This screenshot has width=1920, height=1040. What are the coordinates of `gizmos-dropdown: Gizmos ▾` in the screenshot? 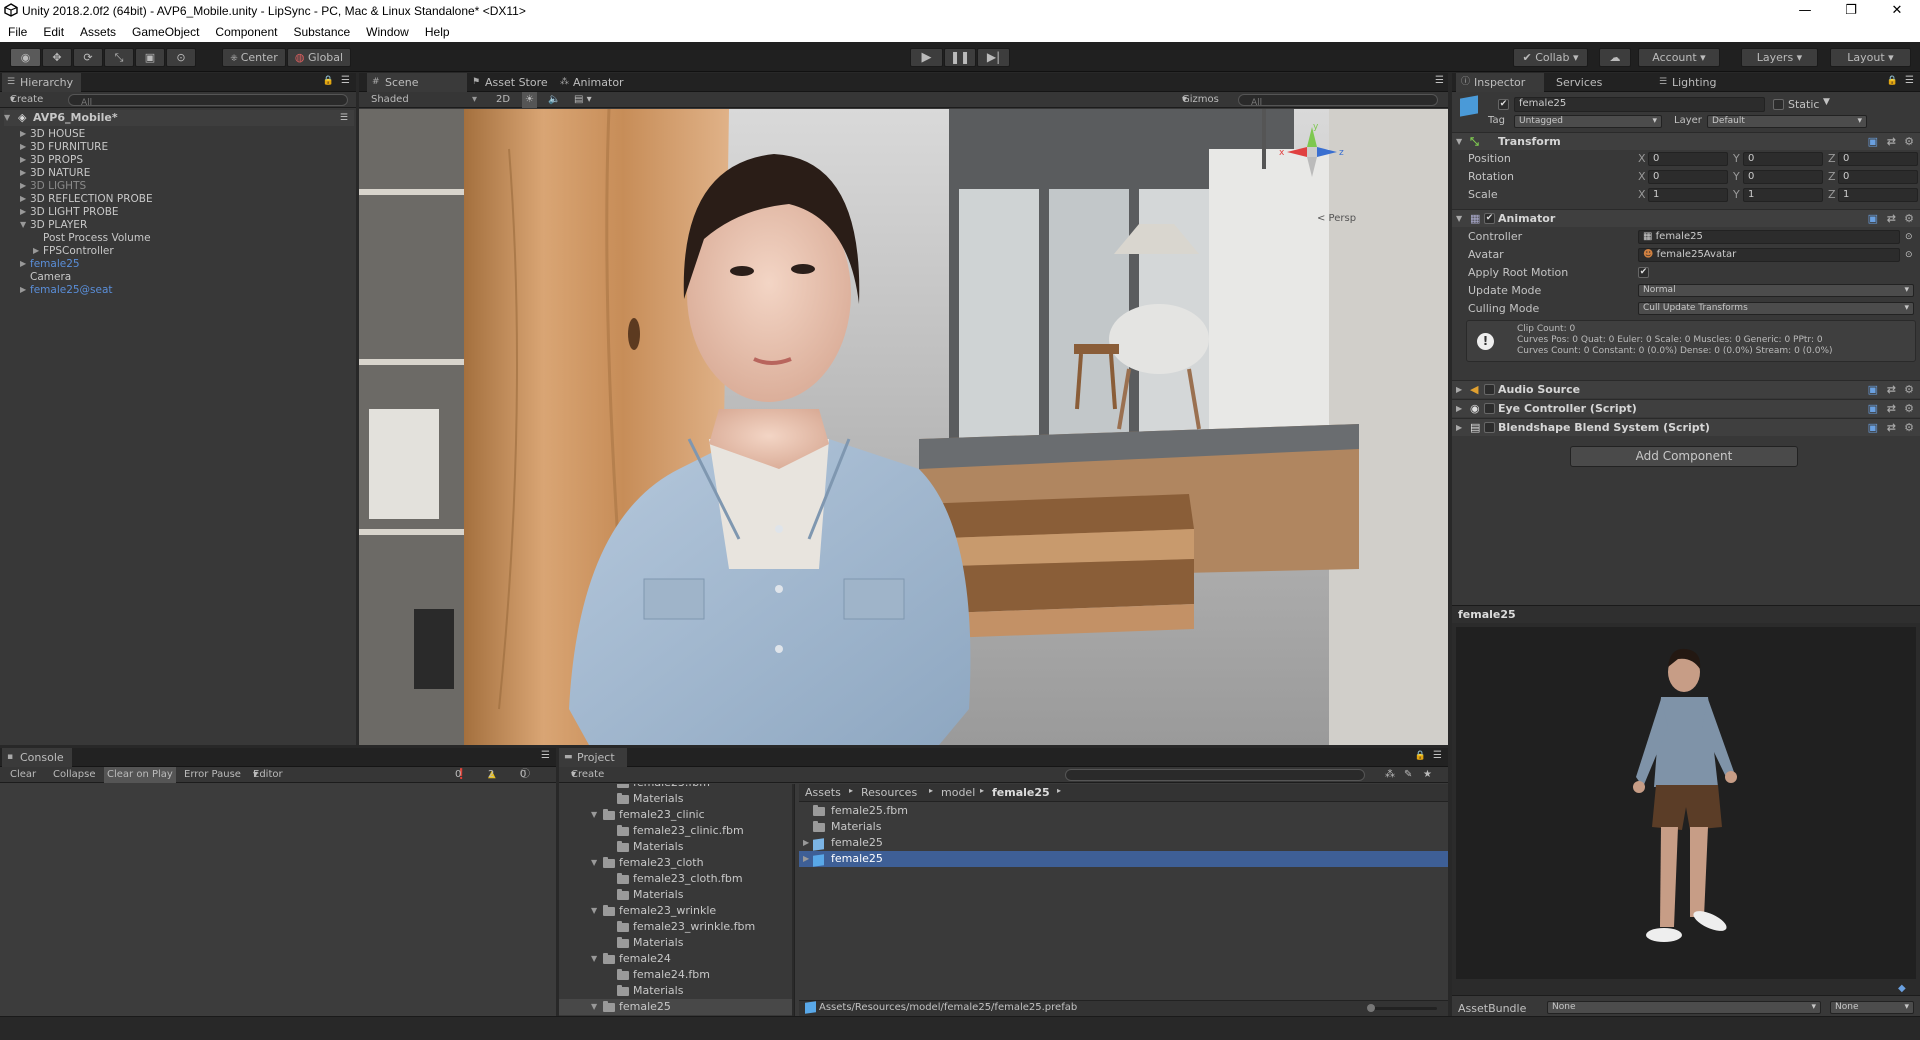 It's located at (1200, 100).